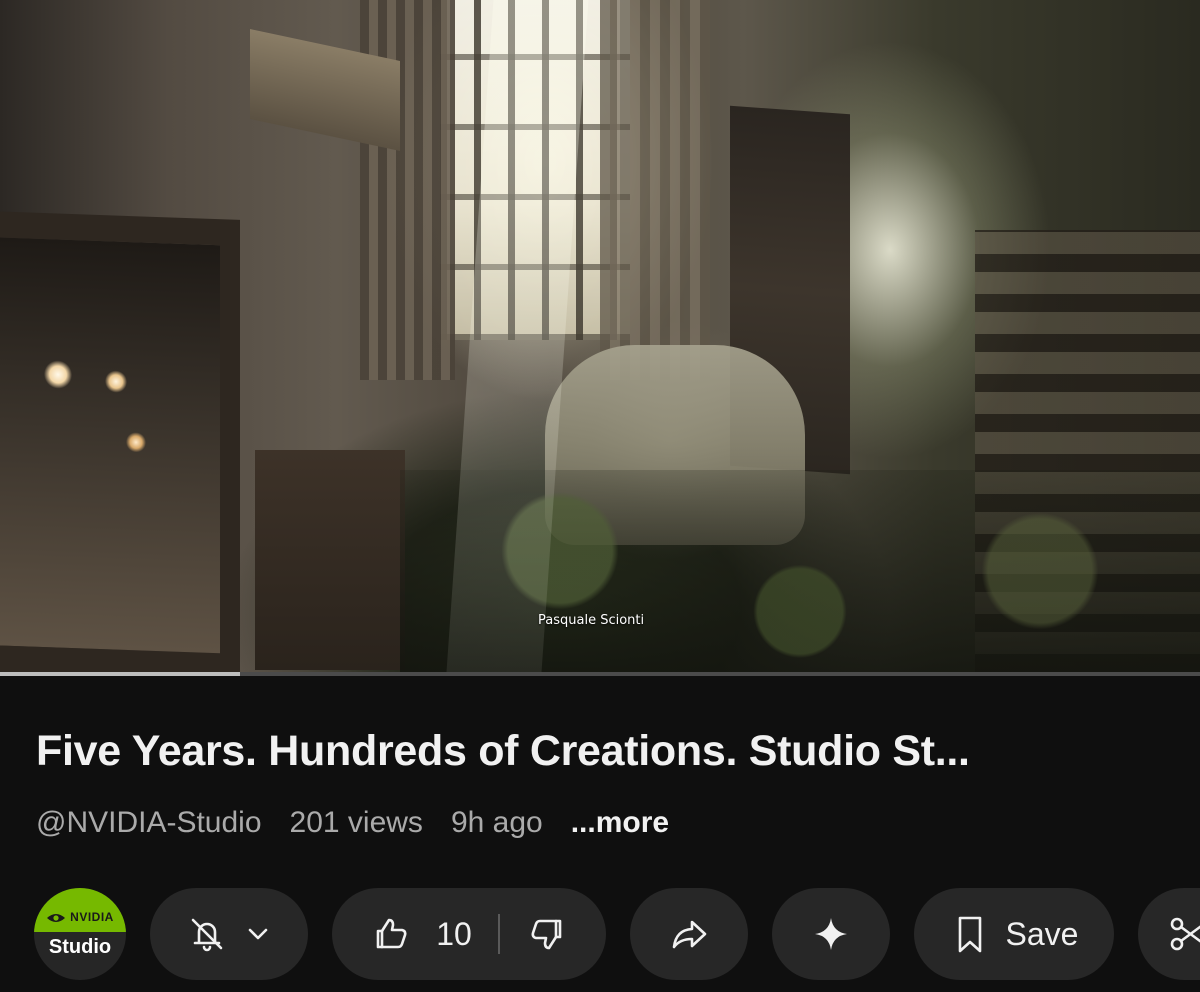 The height and width of the screenshot is (992, 1200). What do you see at coordinates (330, 560) in the screenshot?
I see `video-wooden-box` at bounding box center [330, 560].